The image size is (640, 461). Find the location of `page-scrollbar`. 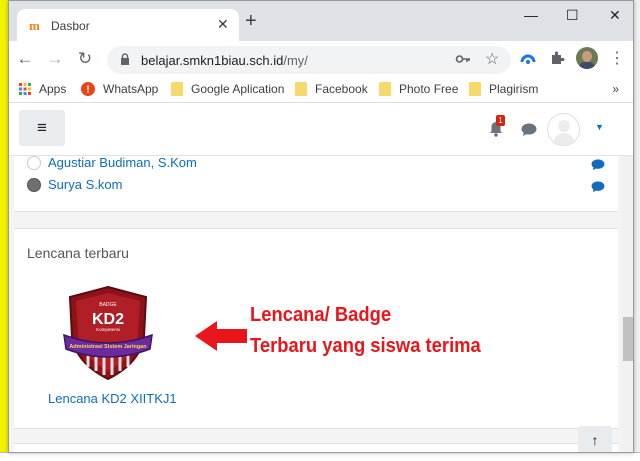

page-scrollbar is located at coordinates (627, 304).